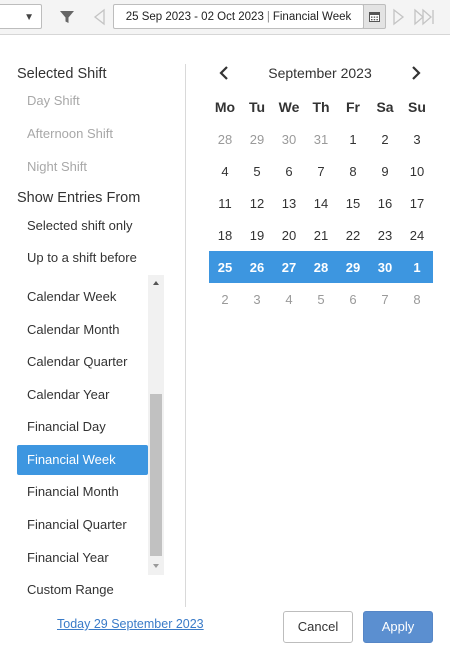 Image resolution: width=450 pixels, height=660 pixels. I want to click on next-month-icon, so click(416, 73).